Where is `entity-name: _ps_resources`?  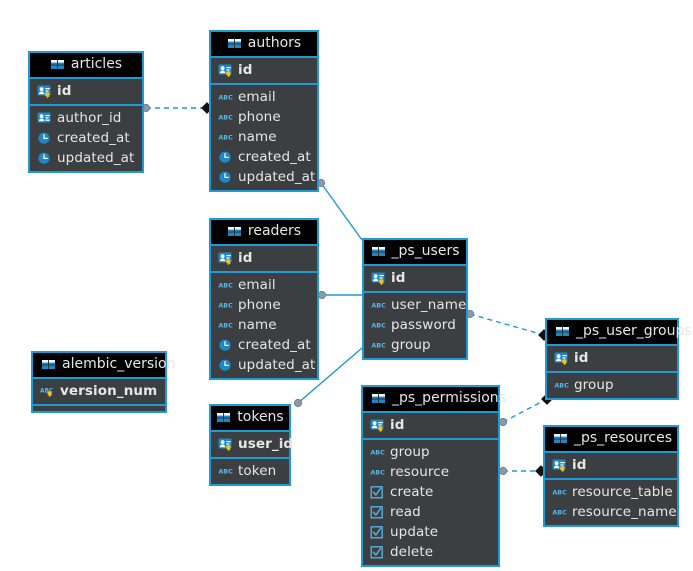 entity-name: _ps_resources is located at coordinates (623, 438).